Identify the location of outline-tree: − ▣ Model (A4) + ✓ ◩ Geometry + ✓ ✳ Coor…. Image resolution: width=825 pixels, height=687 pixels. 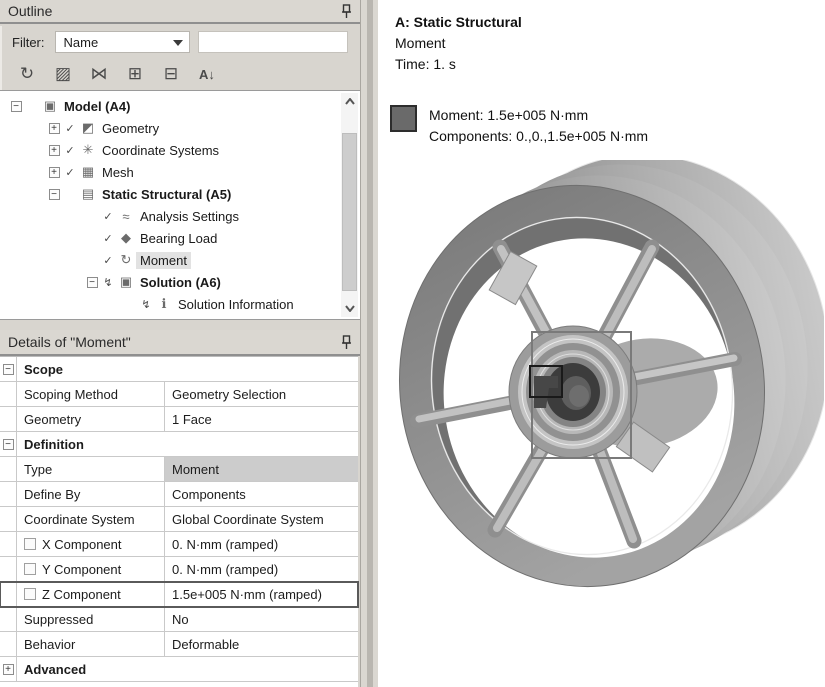
(180, 205).